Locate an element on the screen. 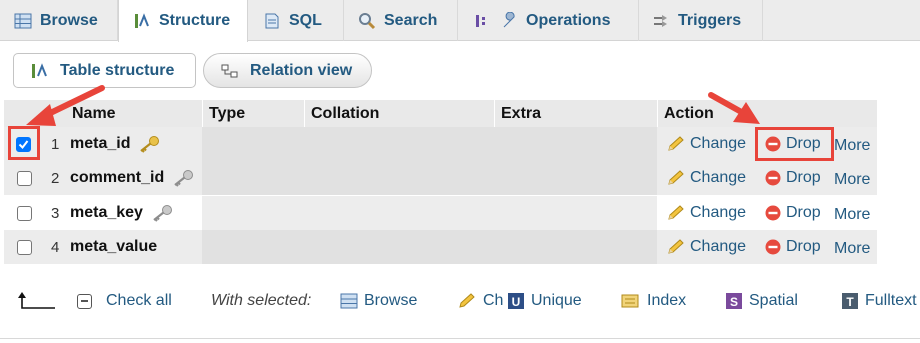 Image resolution: width=920 pixels, height=343 pixels. bulk-change-label: Ch is located at coordinates (493, 300).